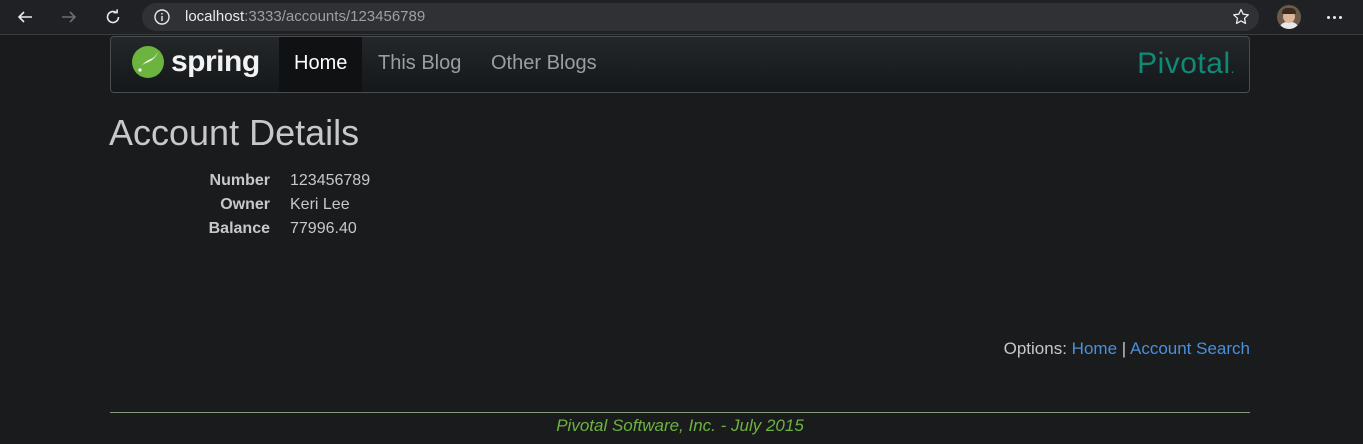  I want to click on url-text: localhost:3333/accounts/123456789, so click(305, 16).